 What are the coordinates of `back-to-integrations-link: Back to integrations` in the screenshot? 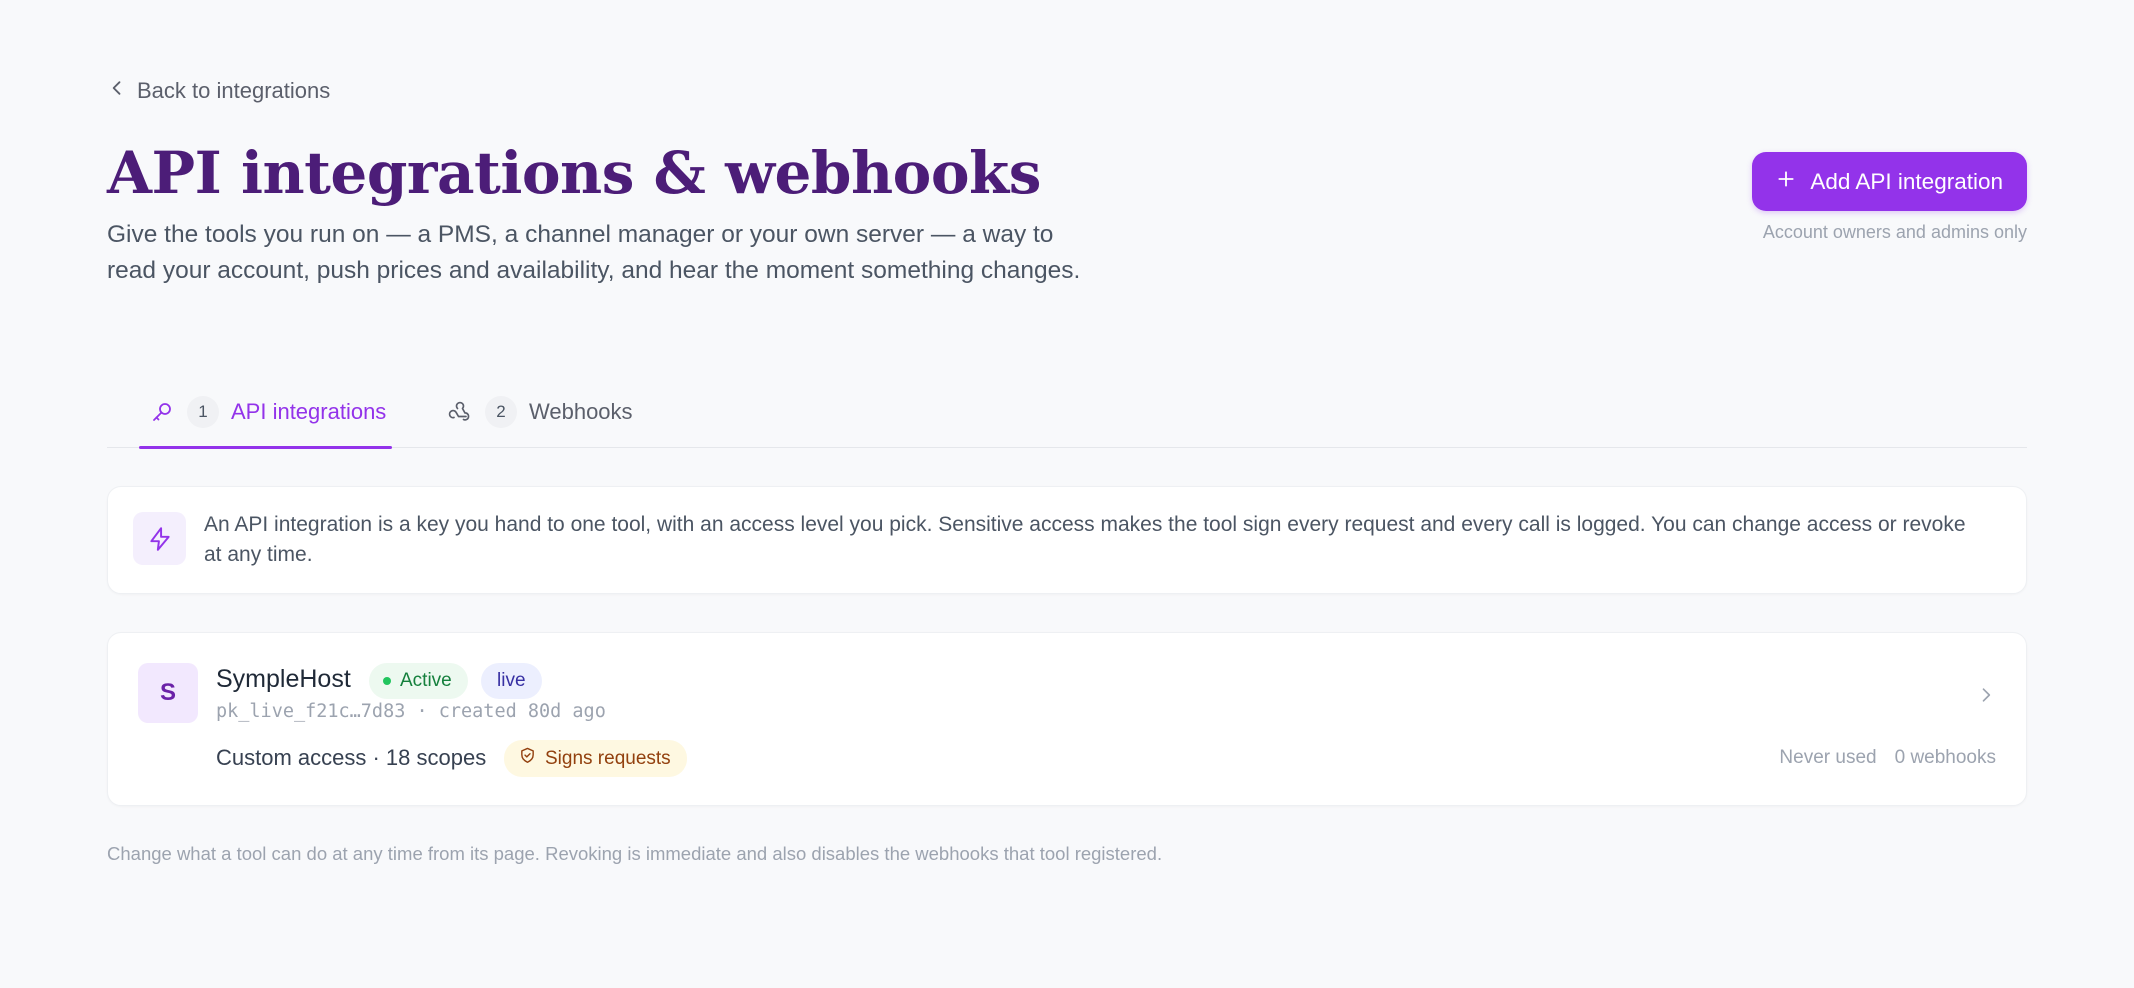 It's located at (218, 91).